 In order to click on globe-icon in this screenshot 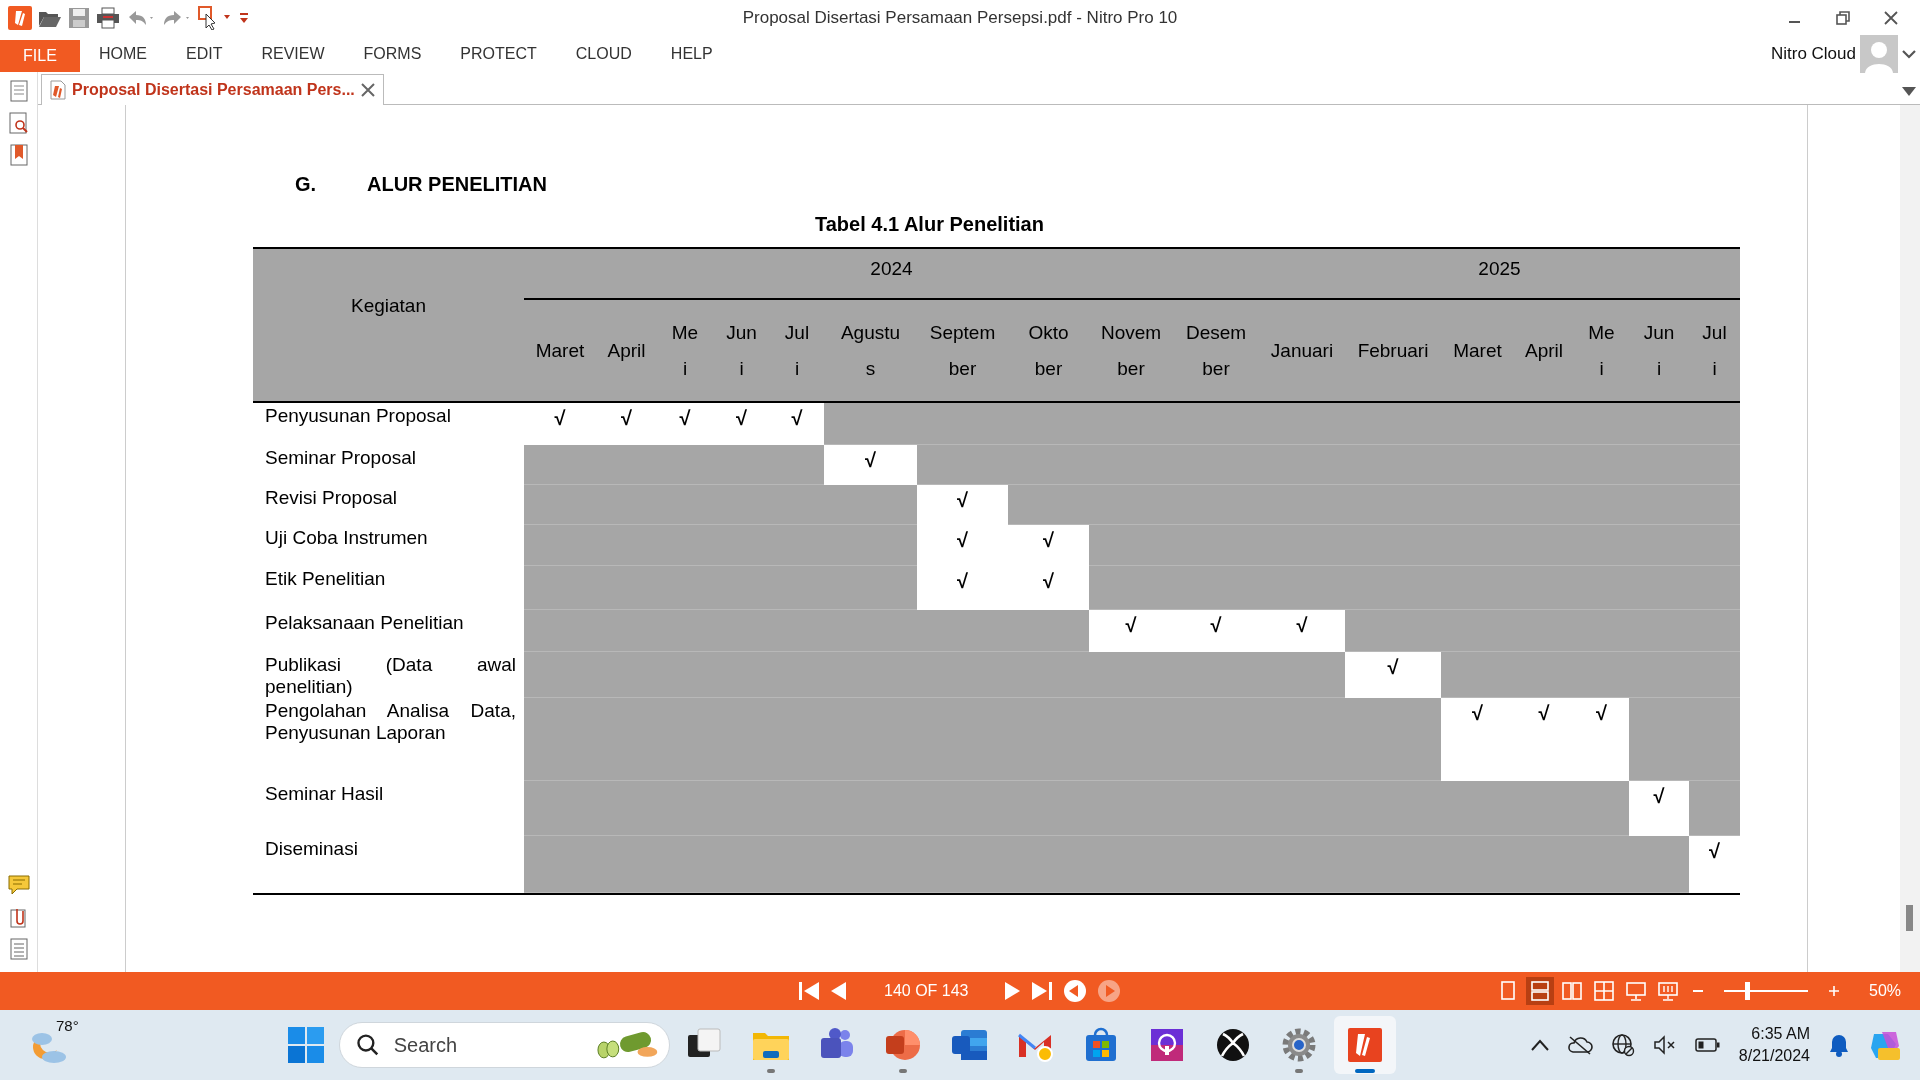, I will do `click(1622, 1045)`.